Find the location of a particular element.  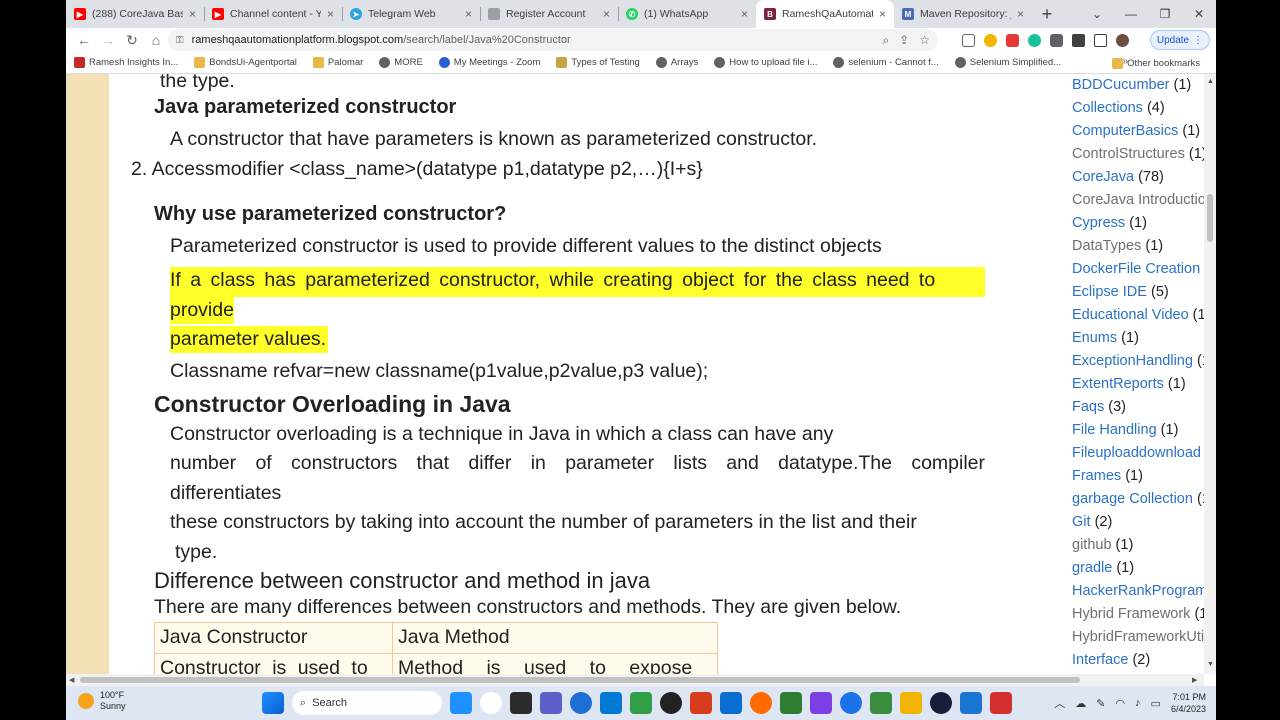

label-link: github (1) is located at coordinates (1102, 545).